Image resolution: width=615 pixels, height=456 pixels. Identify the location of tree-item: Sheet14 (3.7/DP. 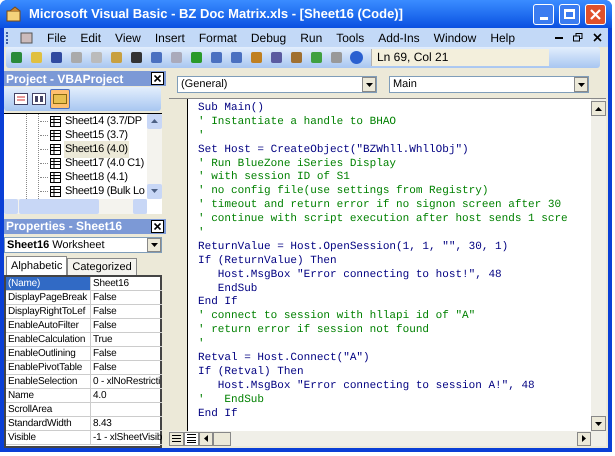
(103, 122).